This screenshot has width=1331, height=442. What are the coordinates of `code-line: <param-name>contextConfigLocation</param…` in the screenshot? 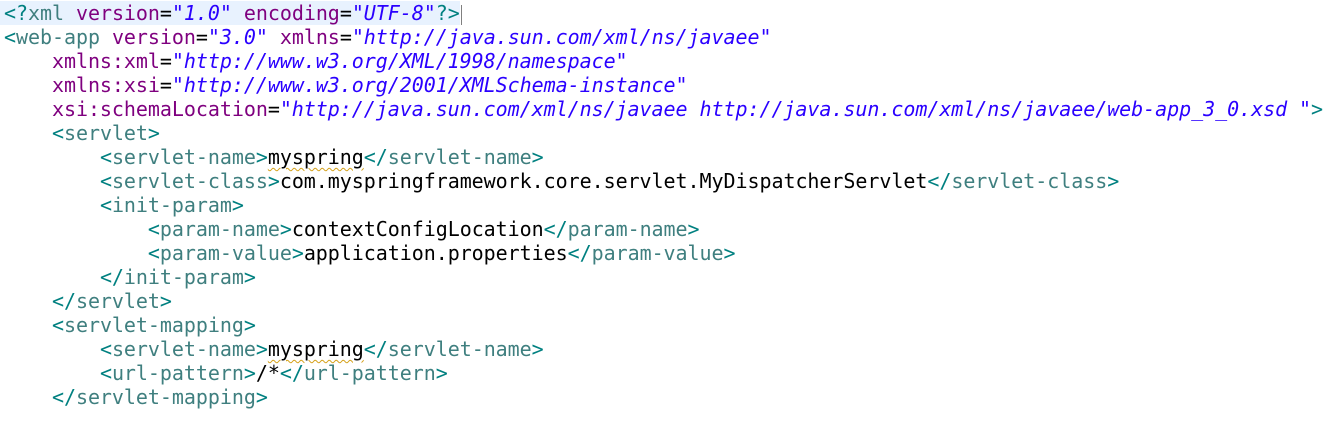 It's located at (352, 229).